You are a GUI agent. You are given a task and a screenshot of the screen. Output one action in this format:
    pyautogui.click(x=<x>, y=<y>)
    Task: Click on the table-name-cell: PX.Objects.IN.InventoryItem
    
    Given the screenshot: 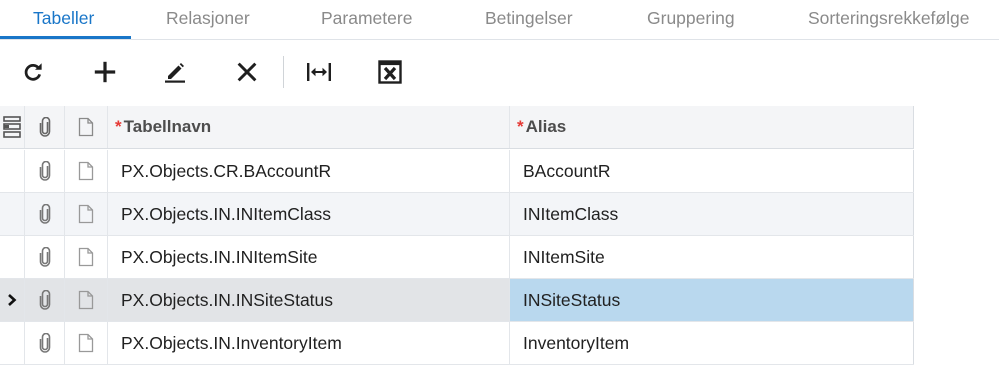 What is the action you would take?
    pyautogui.click(x=309, y=343)
    